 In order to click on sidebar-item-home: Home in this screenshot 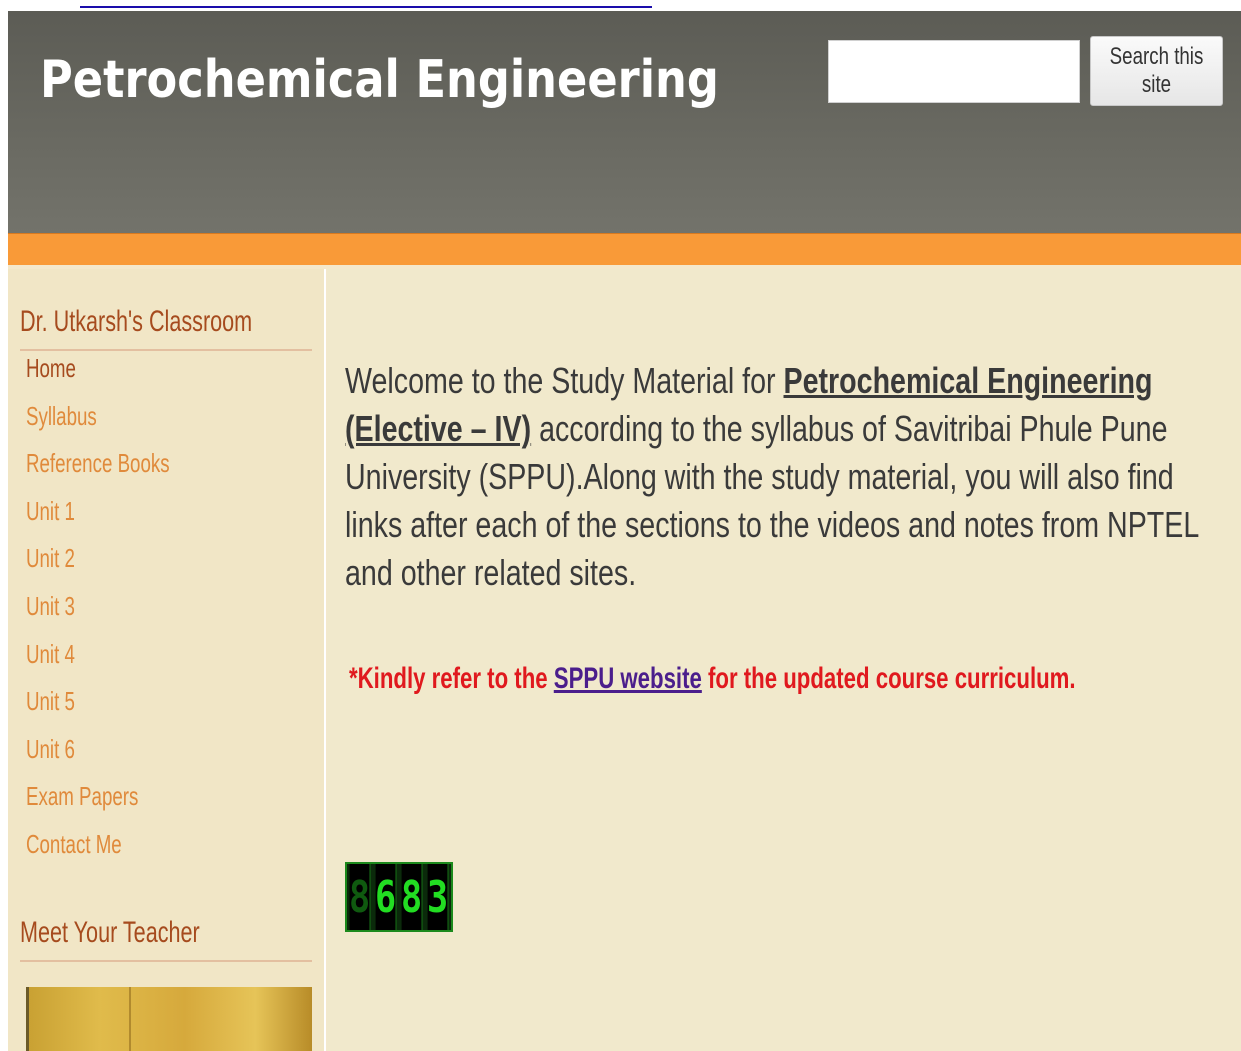, I will do `click(98, 377)`.